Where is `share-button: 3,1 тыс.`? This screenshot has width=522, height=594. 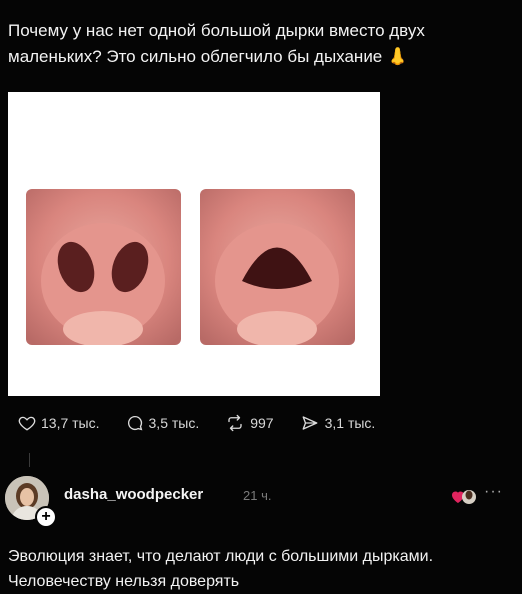 share-button: 3,1 тыс. is located at coordinates (338, 423).